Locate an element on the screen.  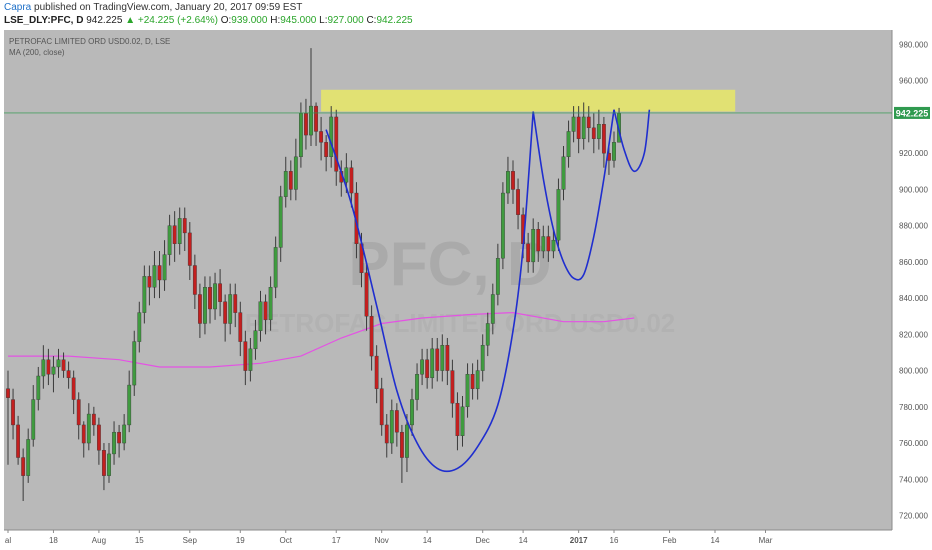
x-tick-label: Aug is located at coordinates (99, 540).